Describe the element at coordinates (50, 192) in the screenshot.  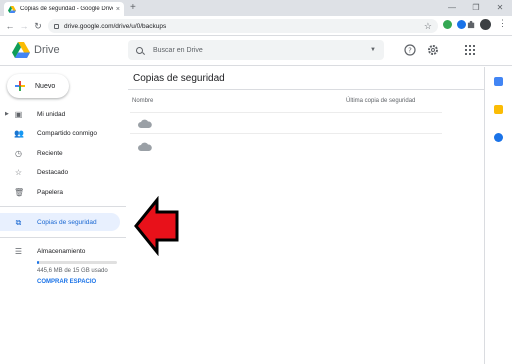
I see `sidebar-item-label: Papelera` at that location.